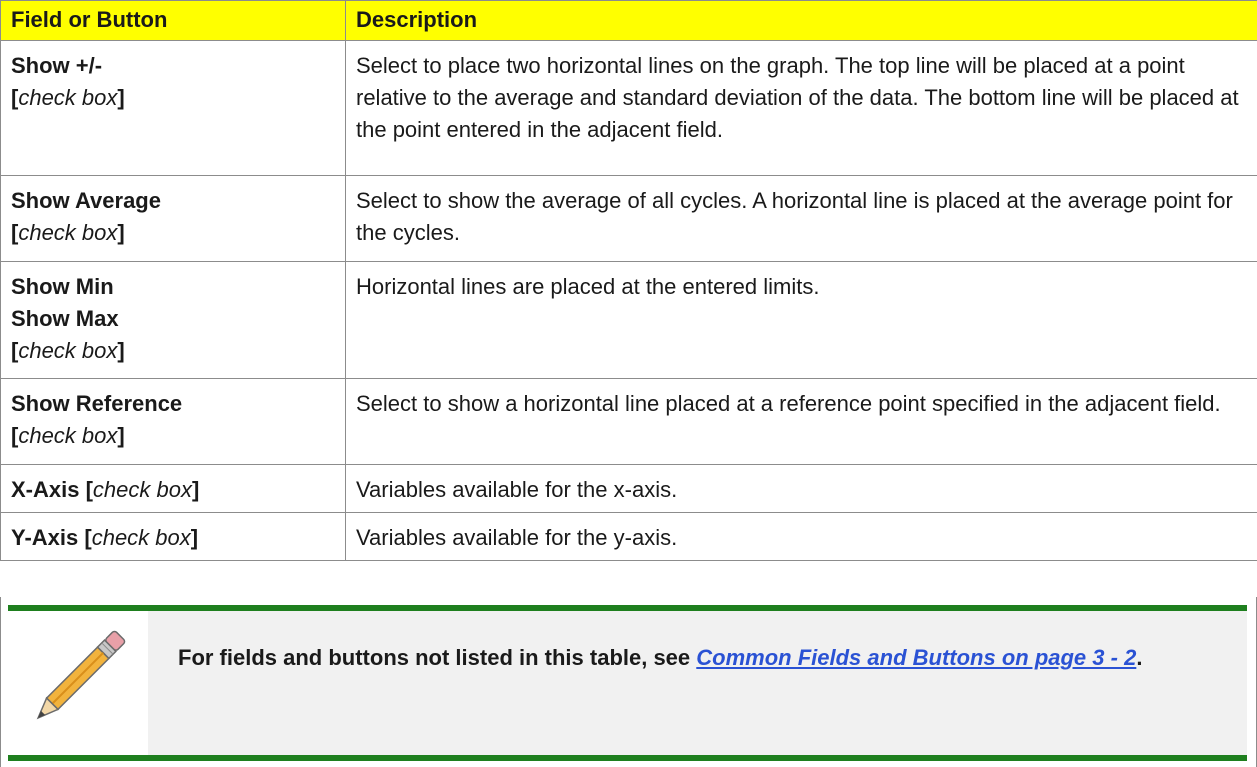  What do you see at coordinates (81, 675) in the screenshot?
I see `pencil-icon` at bounding box center [81, 675].